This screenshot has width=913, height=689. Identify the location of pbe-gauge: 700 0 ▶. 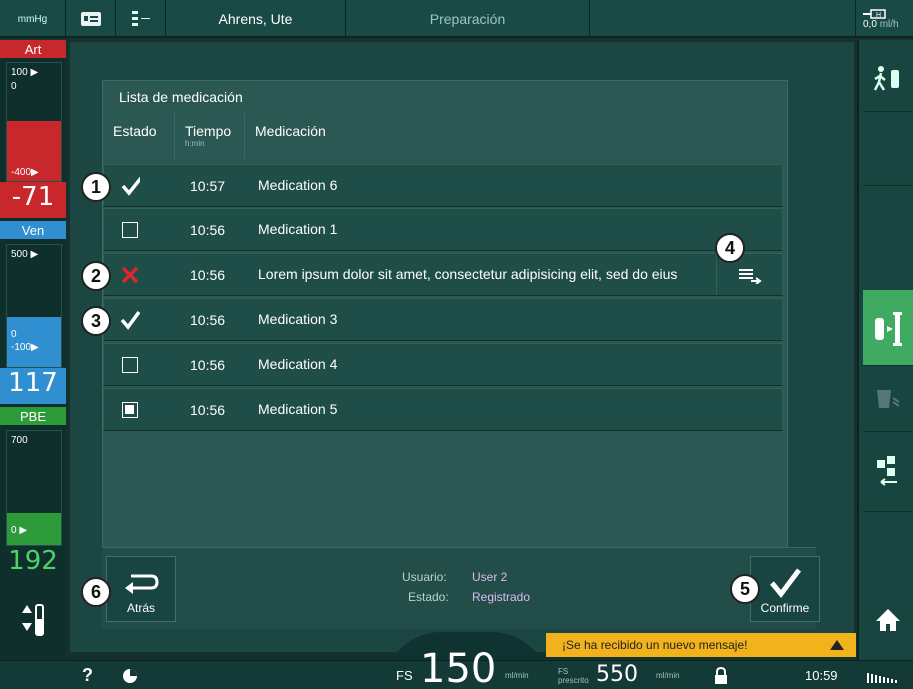
(34, 488).